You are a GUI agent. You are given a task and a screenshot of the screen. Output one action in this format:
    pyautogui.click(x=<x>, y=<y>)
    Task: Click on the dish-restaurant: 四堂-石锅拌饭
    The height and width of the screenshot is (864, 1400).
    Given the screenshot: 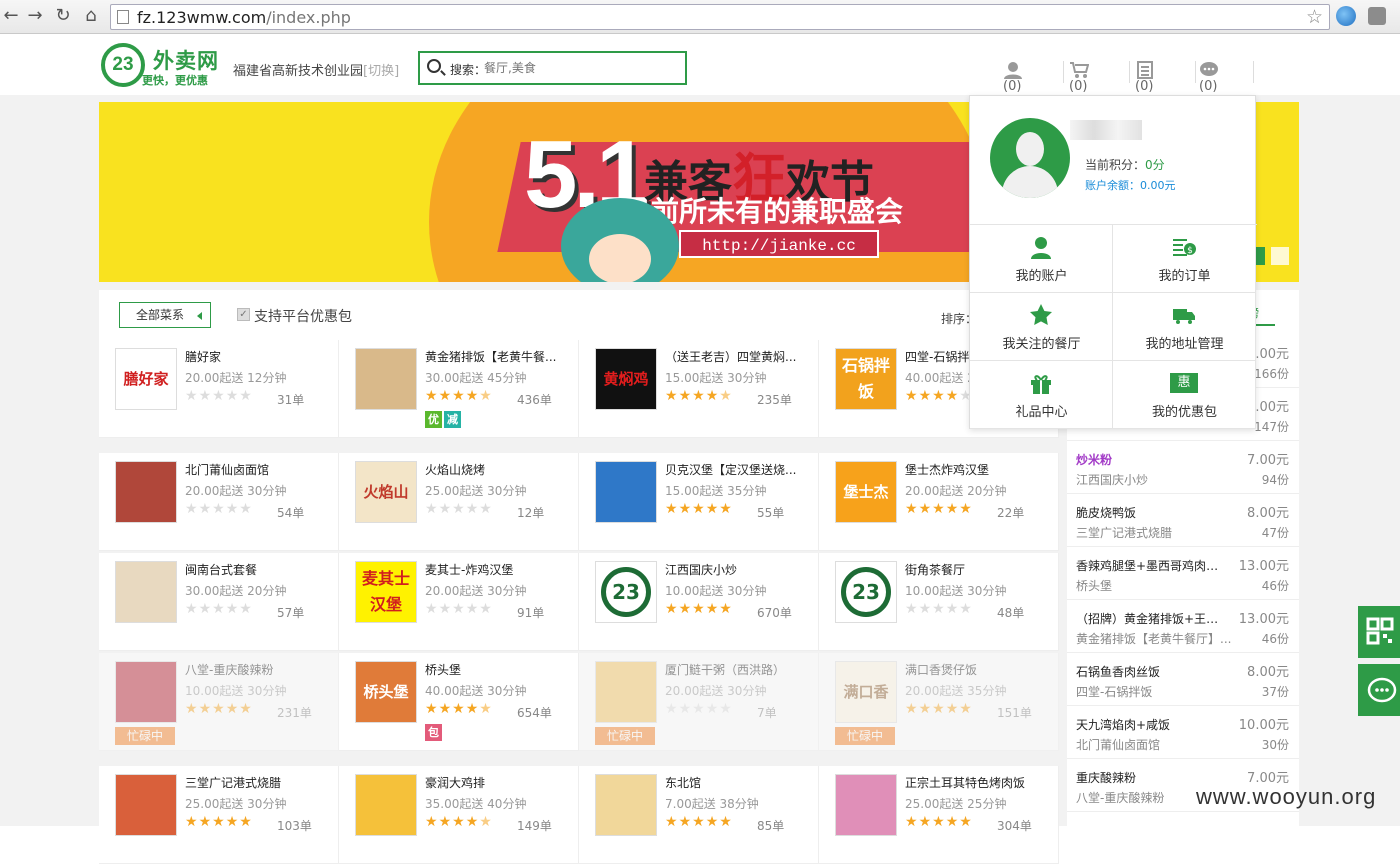 What is the action you would take?
    pyautogui.click(x=1156, y=691)
    